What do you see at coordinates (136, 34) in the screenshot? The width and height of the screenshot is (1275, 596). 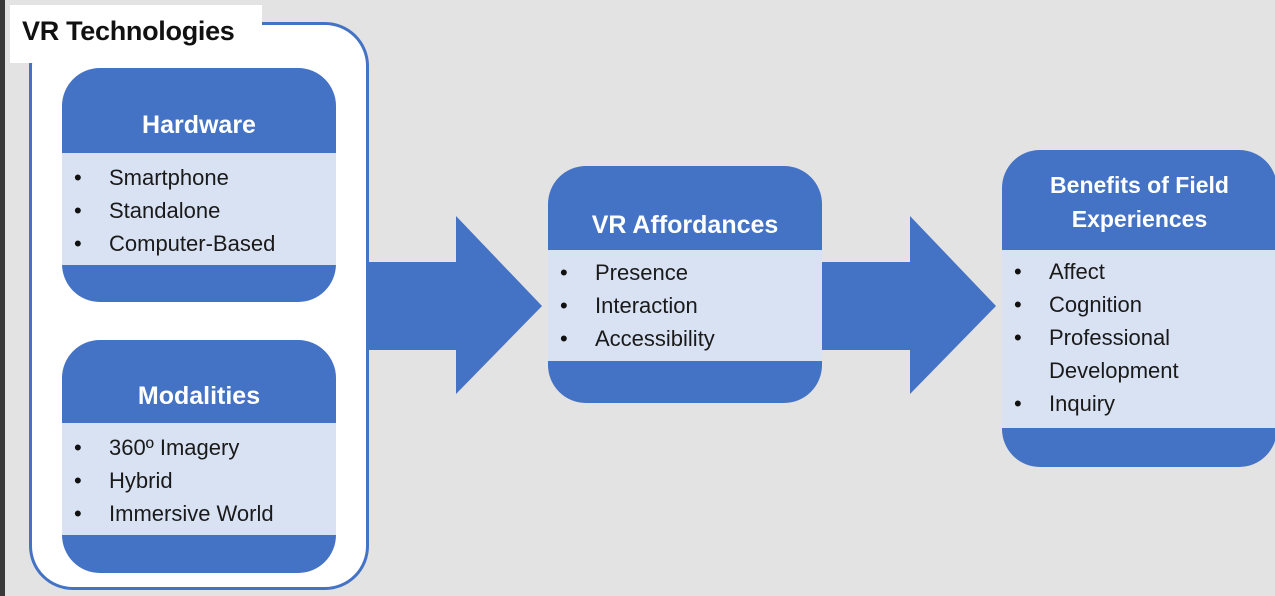 I see `vr-technologies-title: VR Technologies` at bounding box center [136, 34].